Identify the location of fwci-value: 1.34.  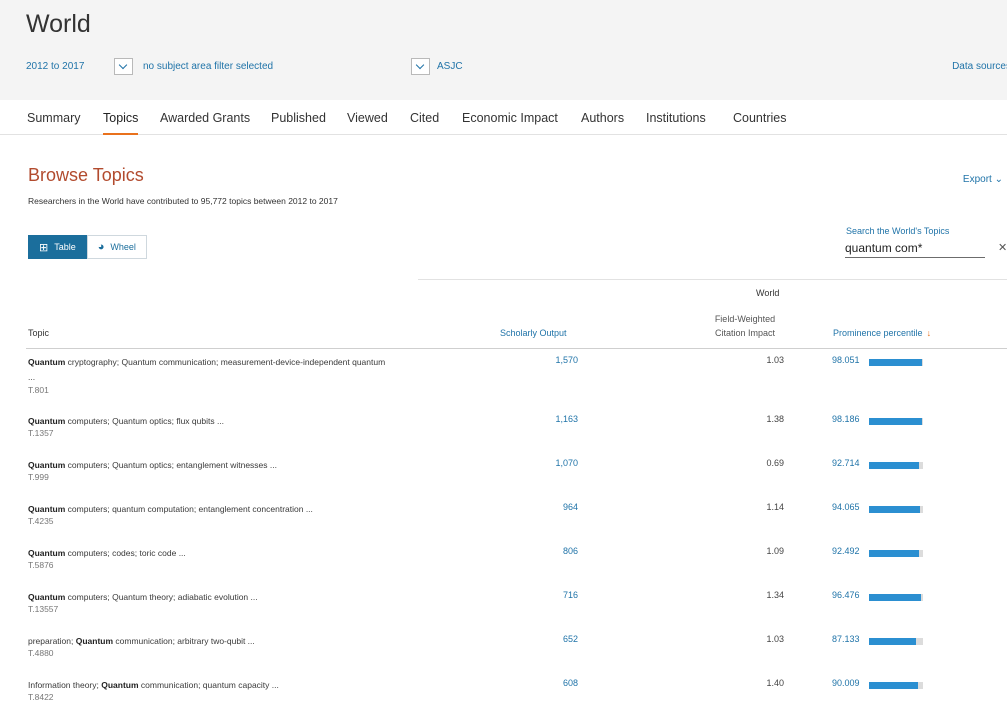
(775, 595).